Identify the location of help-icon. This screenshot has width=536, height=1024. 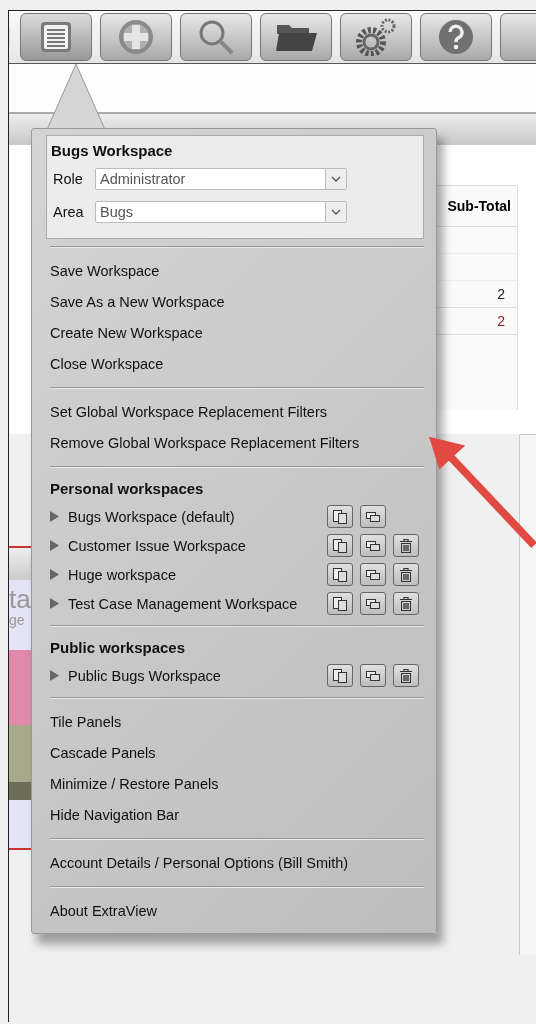
(456, 37).